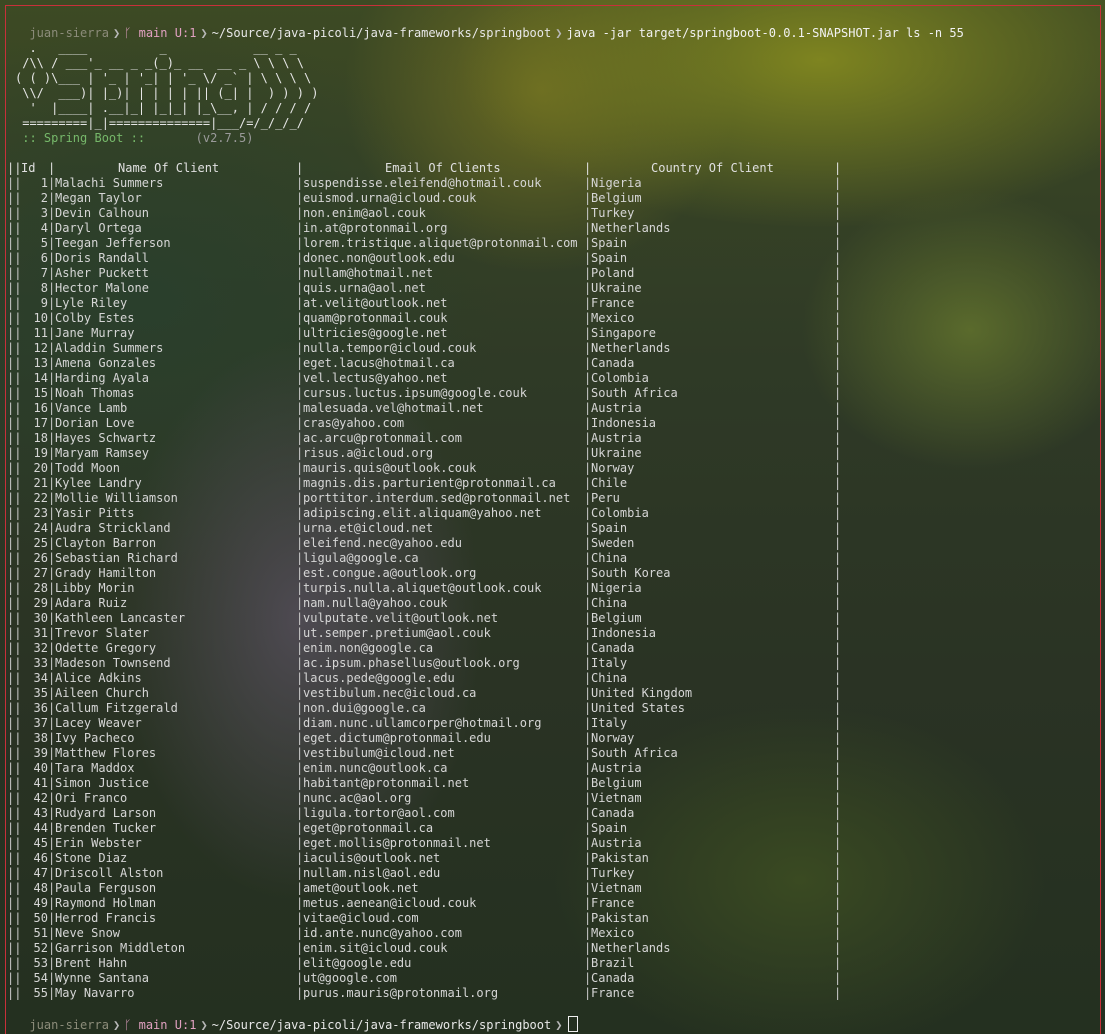 The image size is (1105, 1034). What do you see at coordinates (616, 783) in the screenshot?
I see `cell-country: Belgium` at bounding box center [616, 783].